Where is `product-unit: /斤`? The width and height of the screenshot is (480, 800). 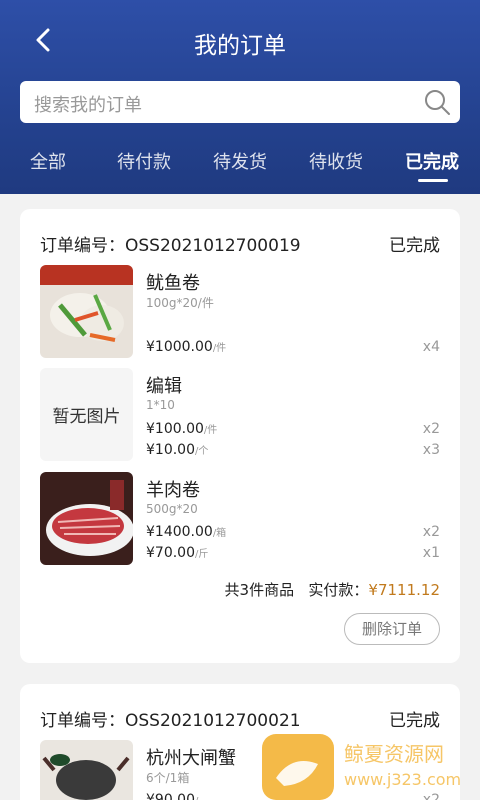 product-unit: /斤 is located at coordinates (202, 554).